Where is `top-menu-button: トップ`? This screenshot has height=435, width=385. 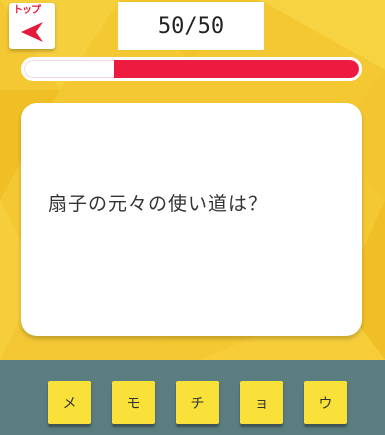 top-menu-button: トップ is located at coordinates (32, 26).